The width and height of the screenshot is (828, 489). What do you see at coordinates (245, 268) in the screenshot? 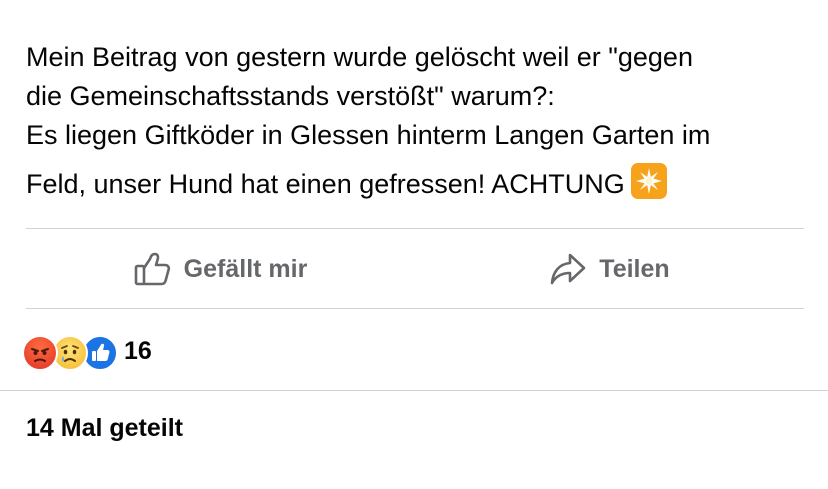
I see `like-button-label: Gefällt mir` at bounding box center [245, 268].